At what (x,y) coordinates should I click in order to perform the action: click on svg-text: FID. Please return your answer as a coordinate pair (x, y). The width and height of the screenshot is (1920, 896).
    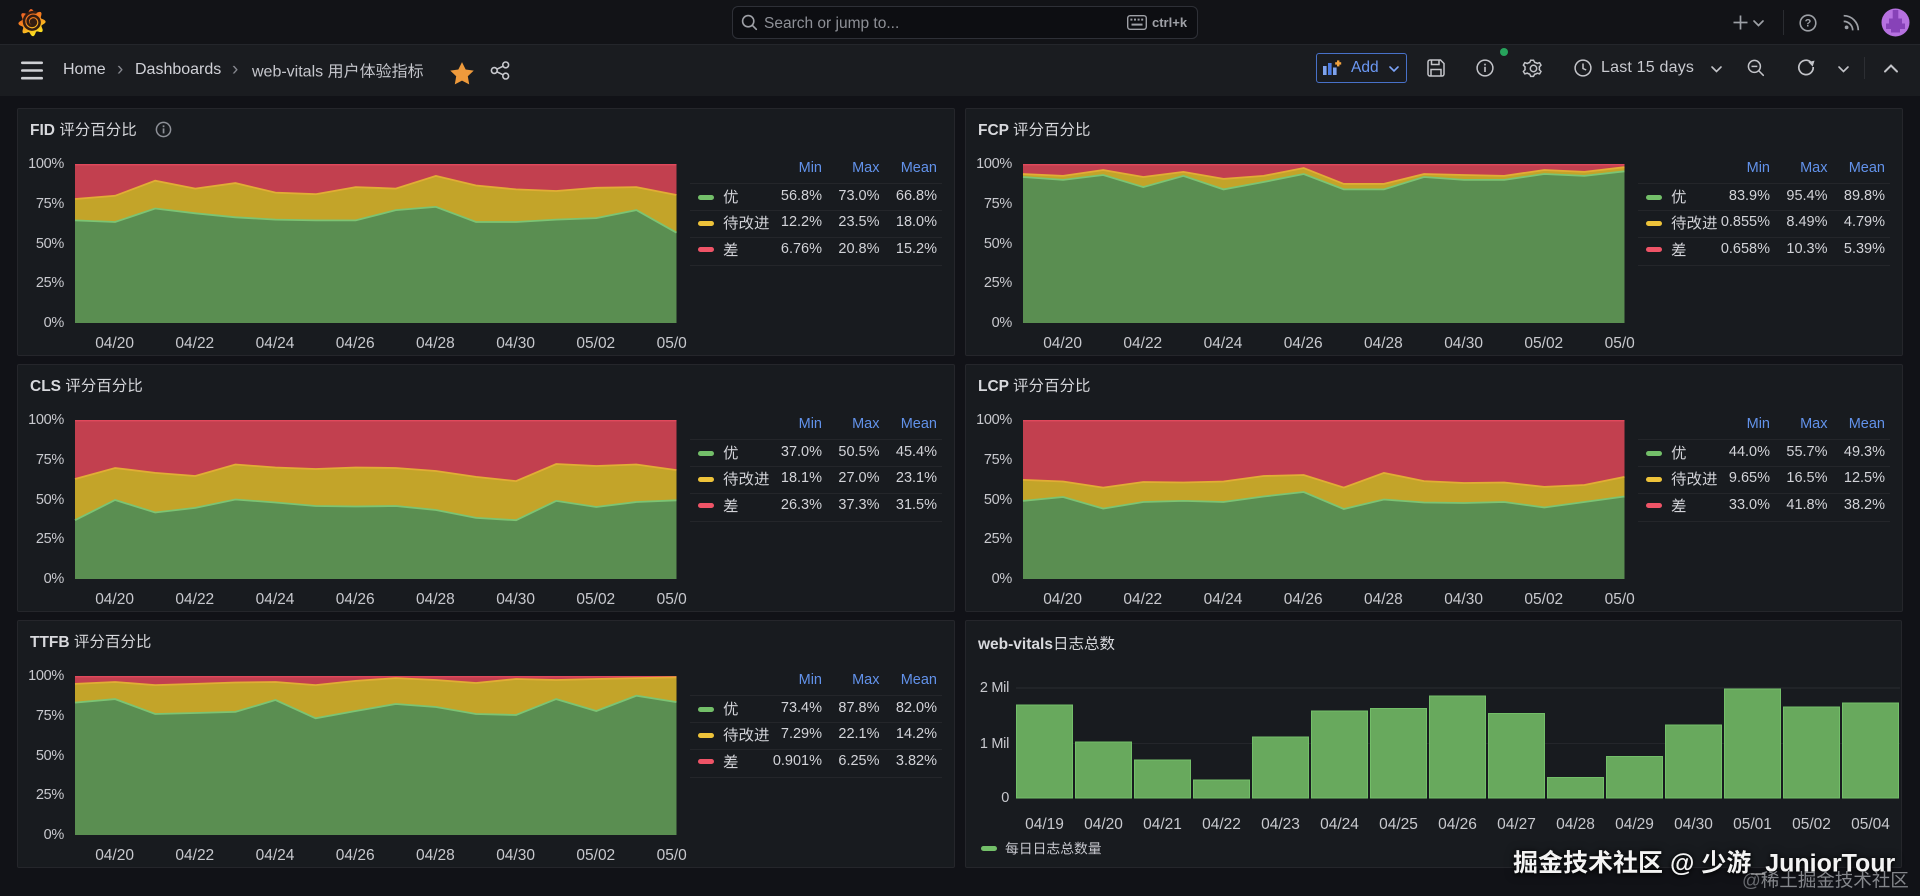
    Looking at the image, I should click on (44, 130).